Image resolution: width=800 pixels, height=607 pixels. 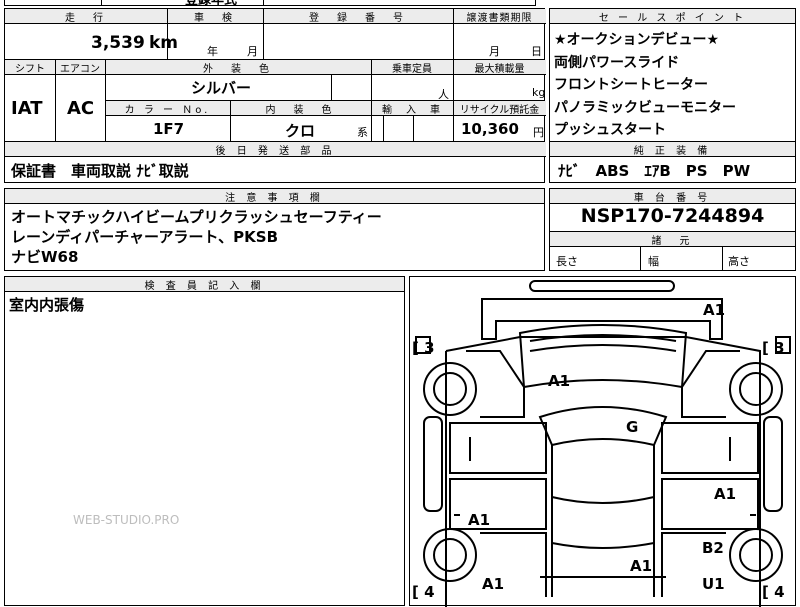 What do you see at coordinates (167, 110) in the screenshot?
I see `color-no-label: カ ラ ー Ｎo.` at bounding box center [167, 110].